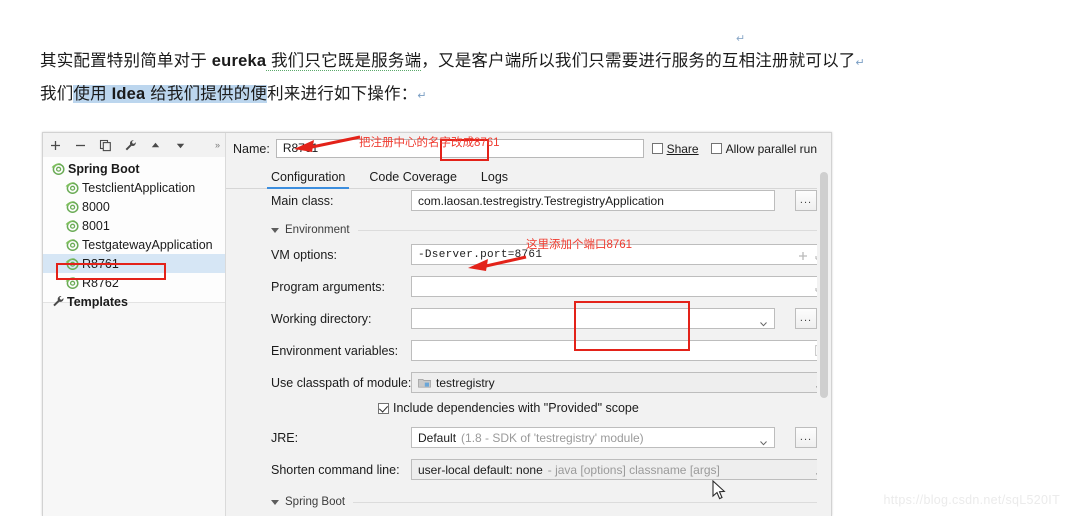  I want to click on tab-configuration: Configuration, so click(308, 179).